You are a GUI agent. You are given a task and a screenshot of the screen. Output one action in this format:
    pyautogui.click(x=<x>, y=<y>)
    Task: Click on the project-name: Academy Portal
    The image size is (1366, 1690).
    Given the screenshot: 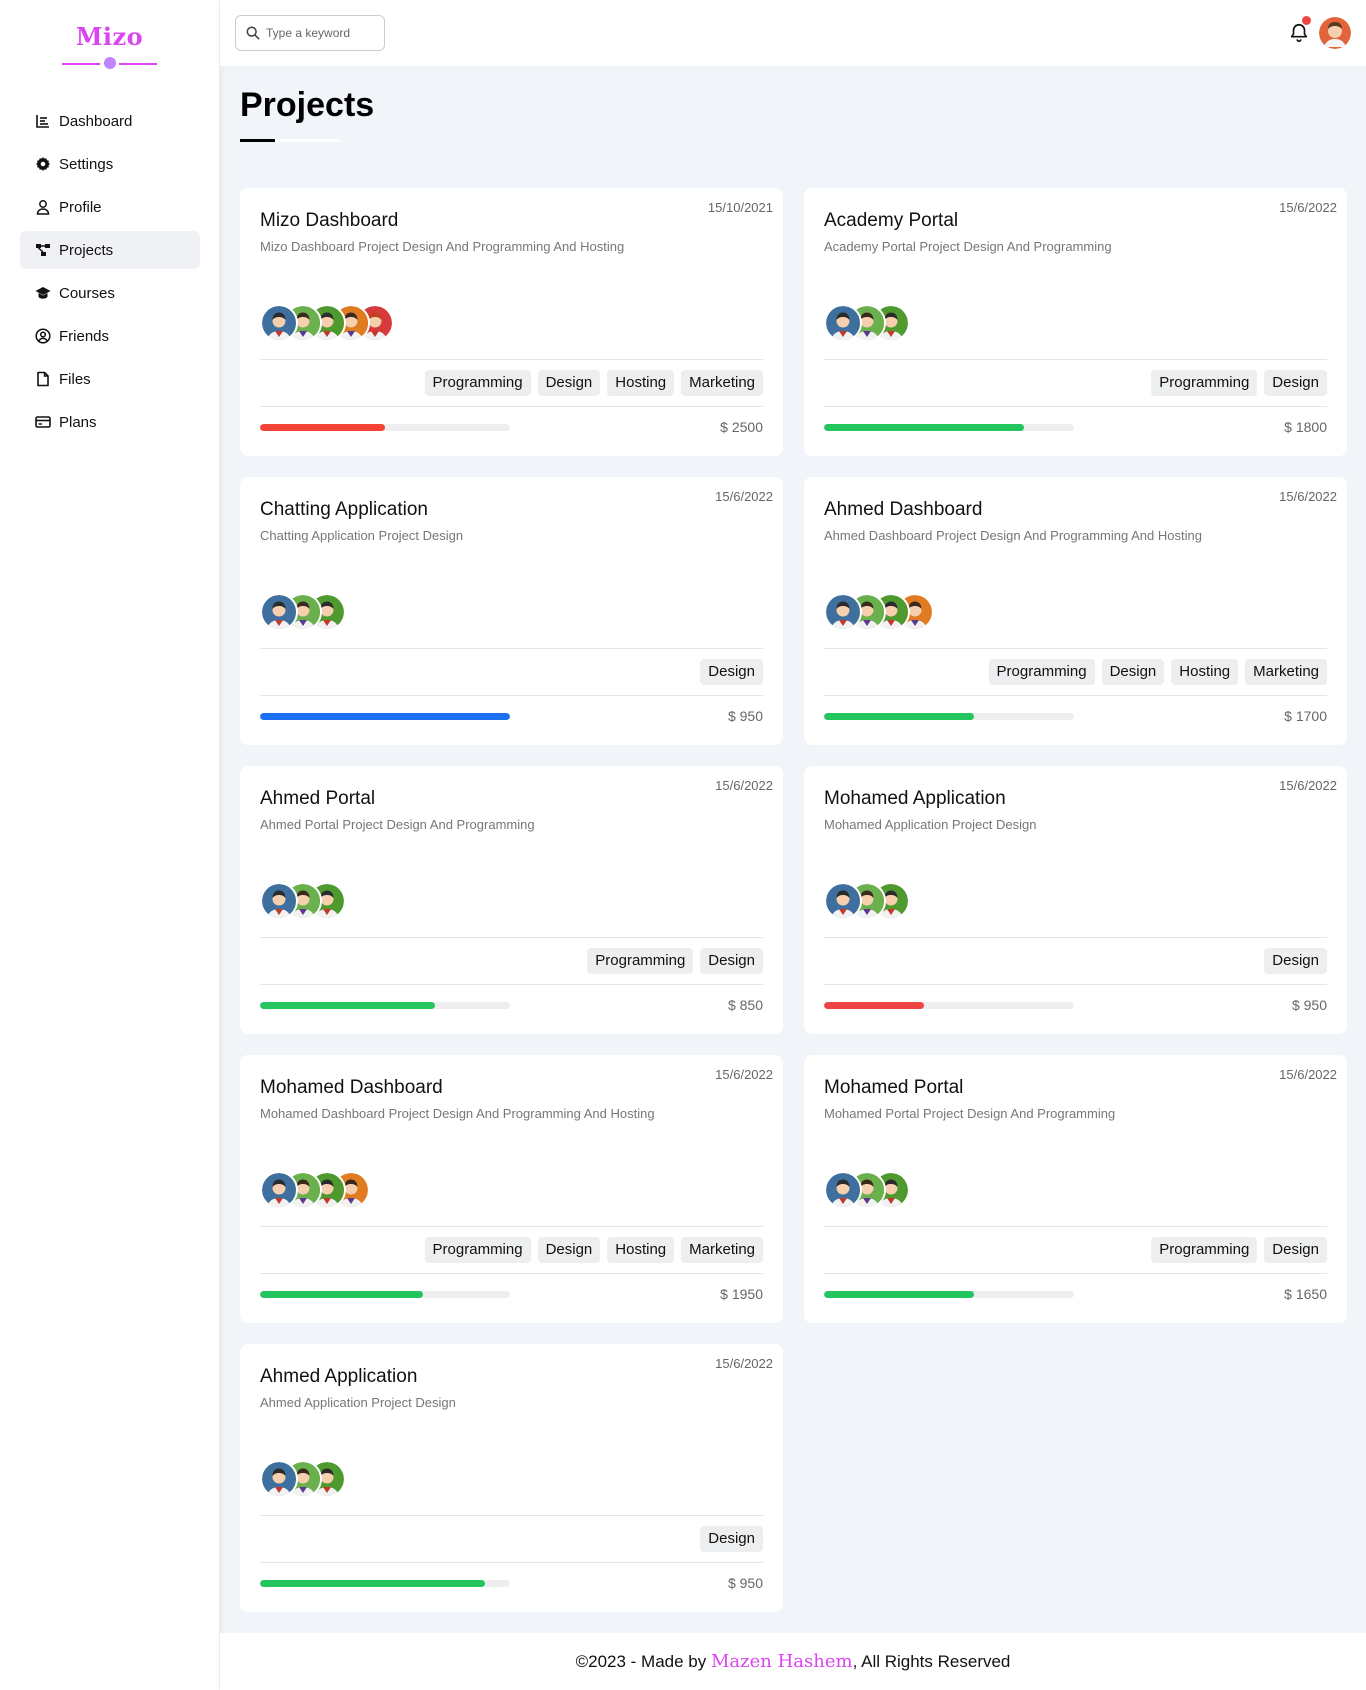 What is the action you would take?
    pyautogui.click(x=891, y=221)
    